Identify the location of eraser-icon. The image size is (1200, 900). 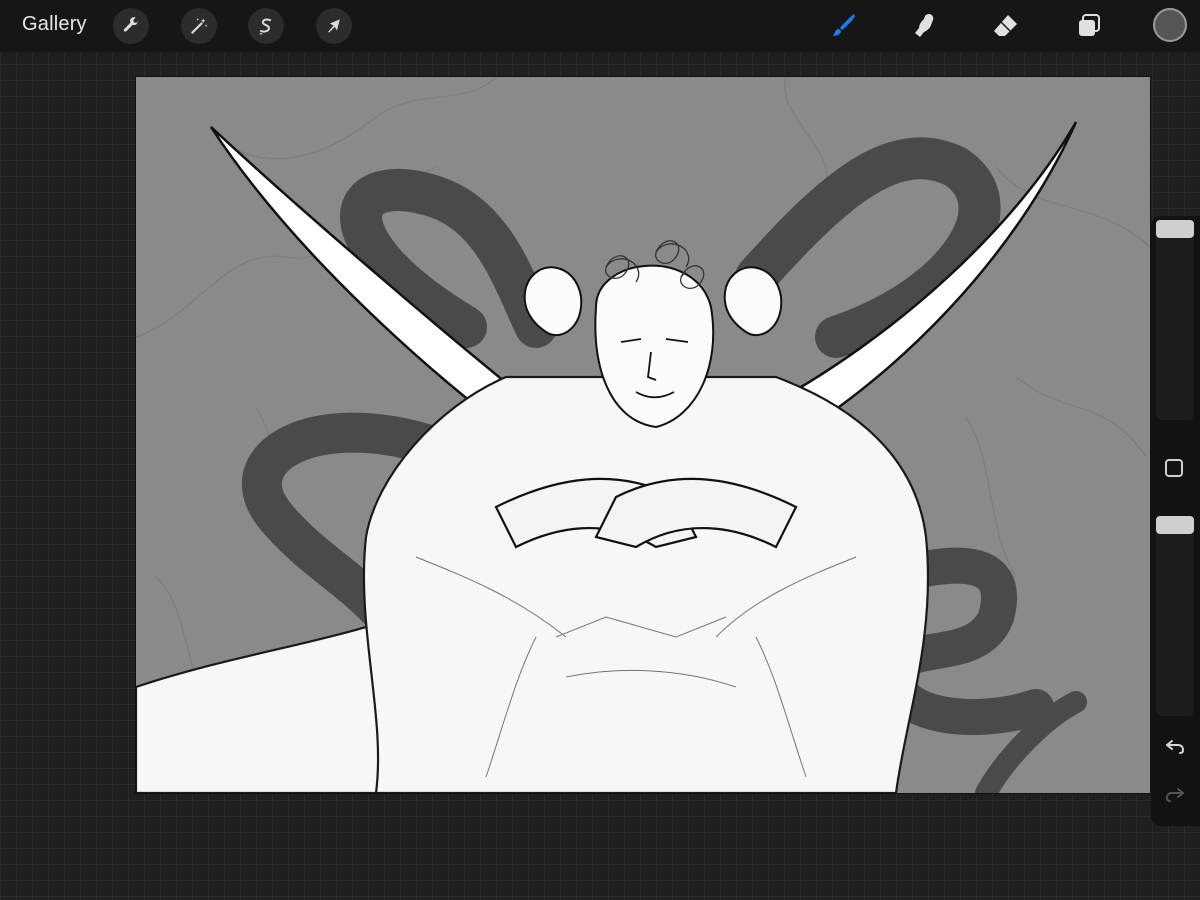
(1005, 25).